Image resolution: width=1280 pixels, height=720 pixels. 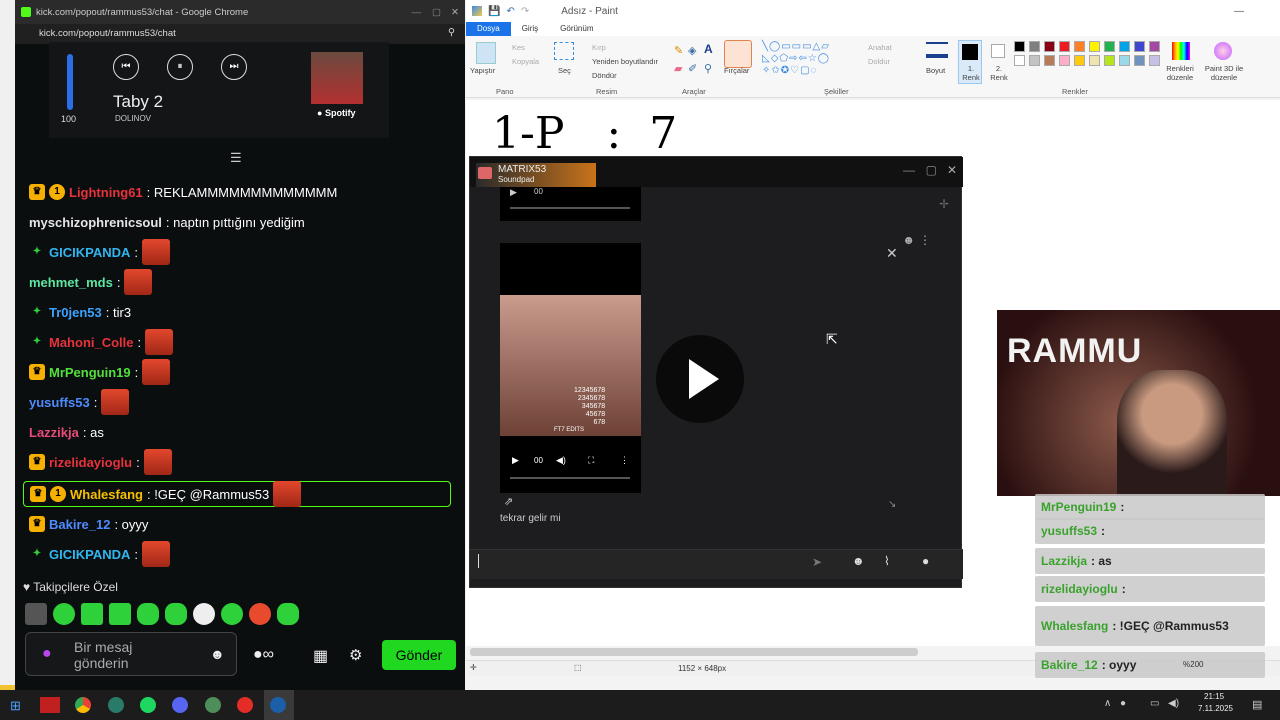 I want to click on brushes-button: Fırçalar, so click(x=736, y=70).